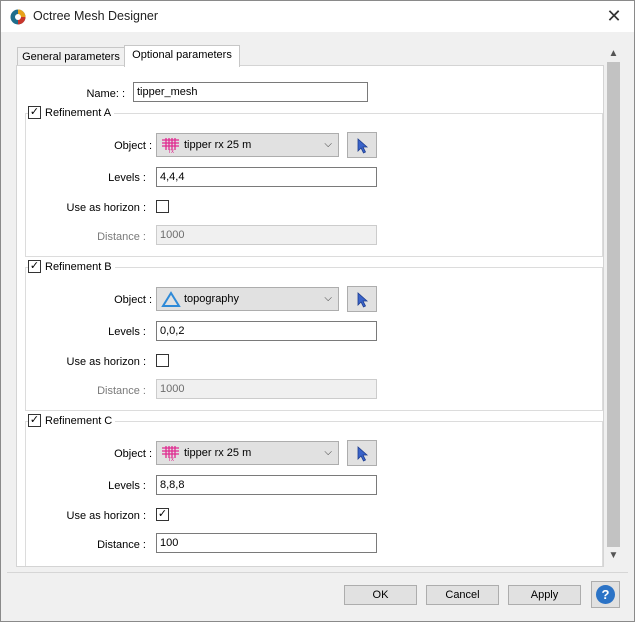 The image size is (635, 622). What do you see at coordinates (266, 543) in the screenshot?
I see `refinement-c-distance-input: 100` at bounding box center [266, 543].